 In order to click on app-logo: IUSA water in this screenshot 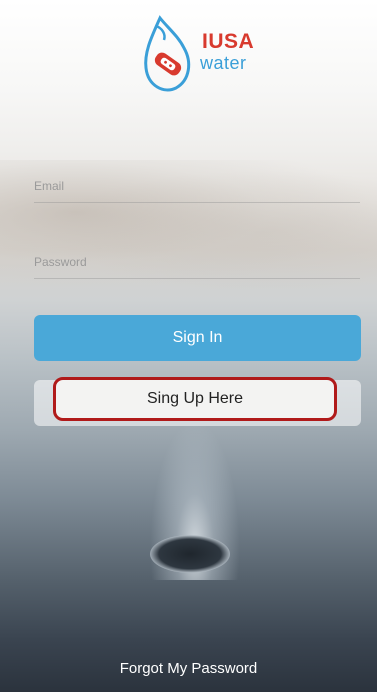, I will do `click(202, 55)`.